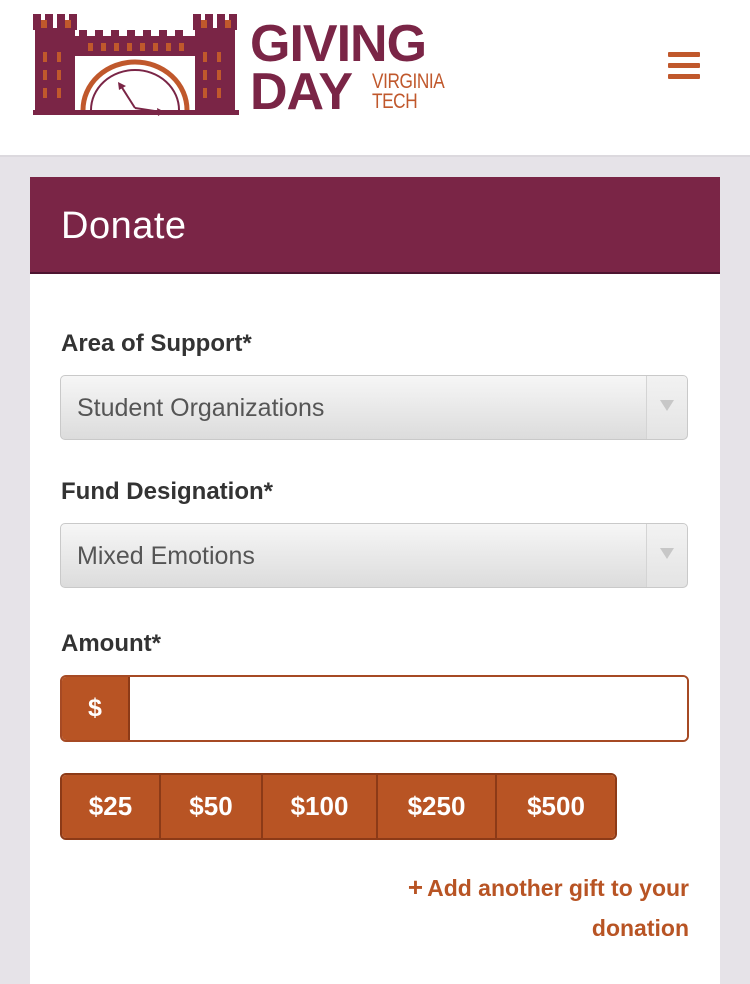 This screenshot has width=750, height=984. I want to click on add-gift-text: Add another gift to your donation, so click(558, 908).